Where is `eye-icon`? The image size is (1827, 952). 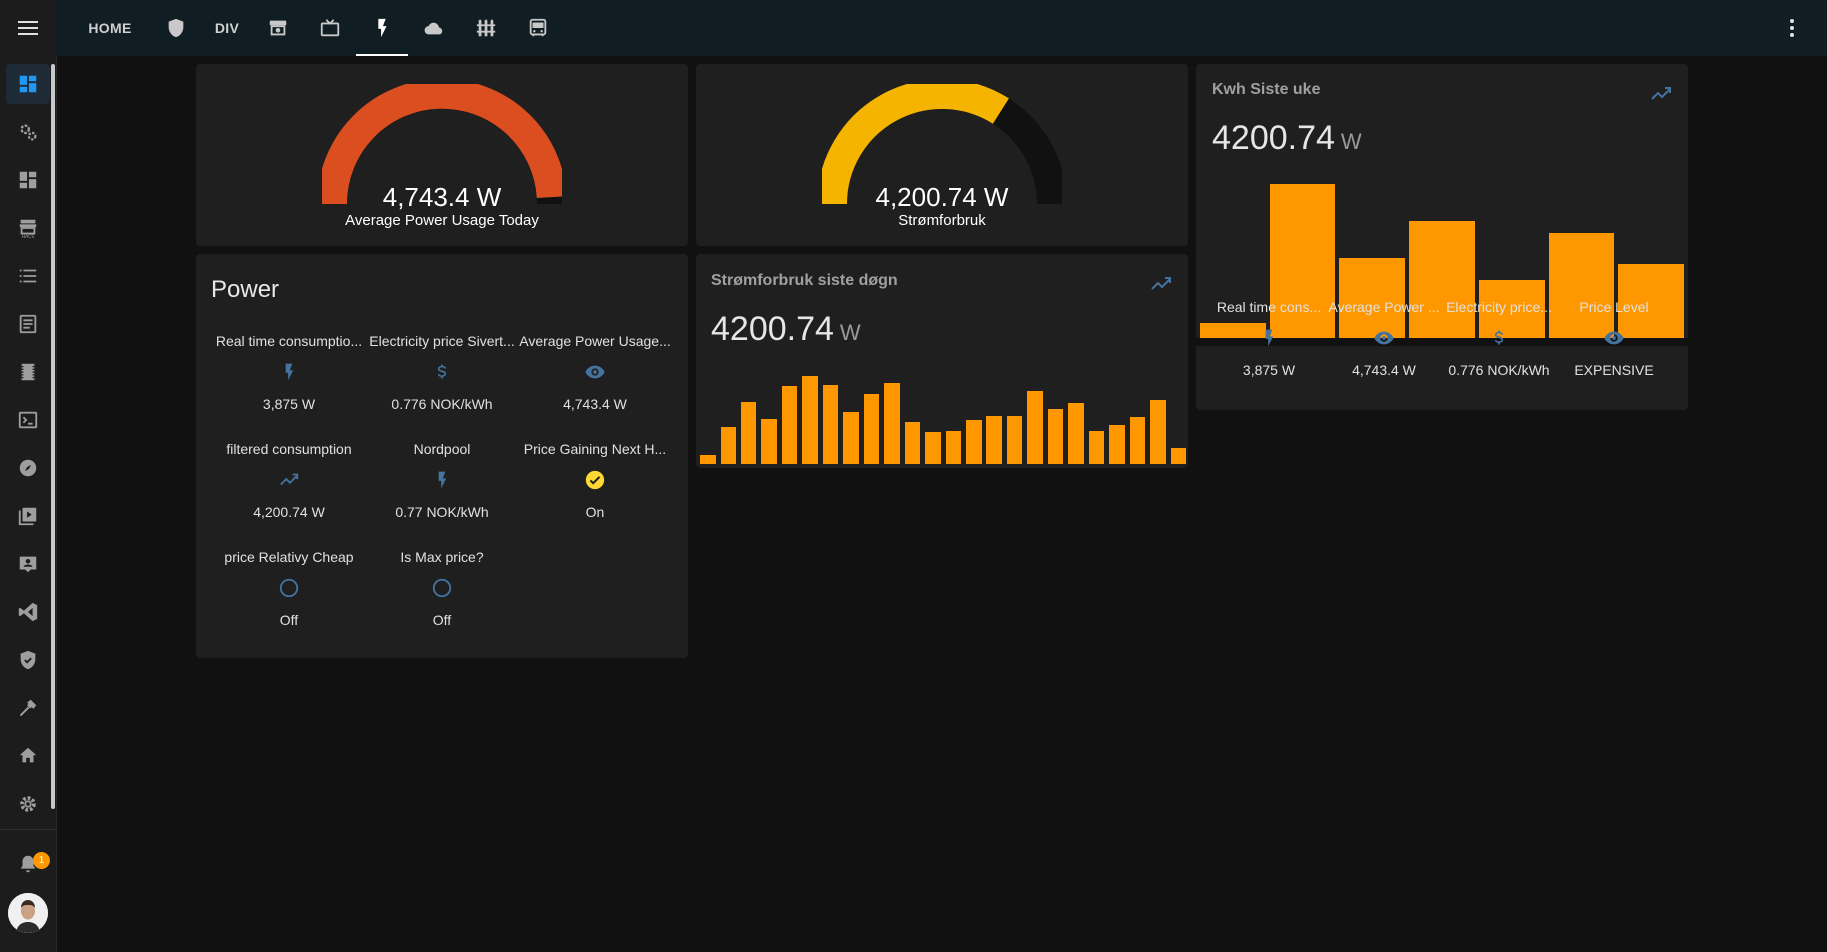 eye-icon is located at coordinates (1614, 338).